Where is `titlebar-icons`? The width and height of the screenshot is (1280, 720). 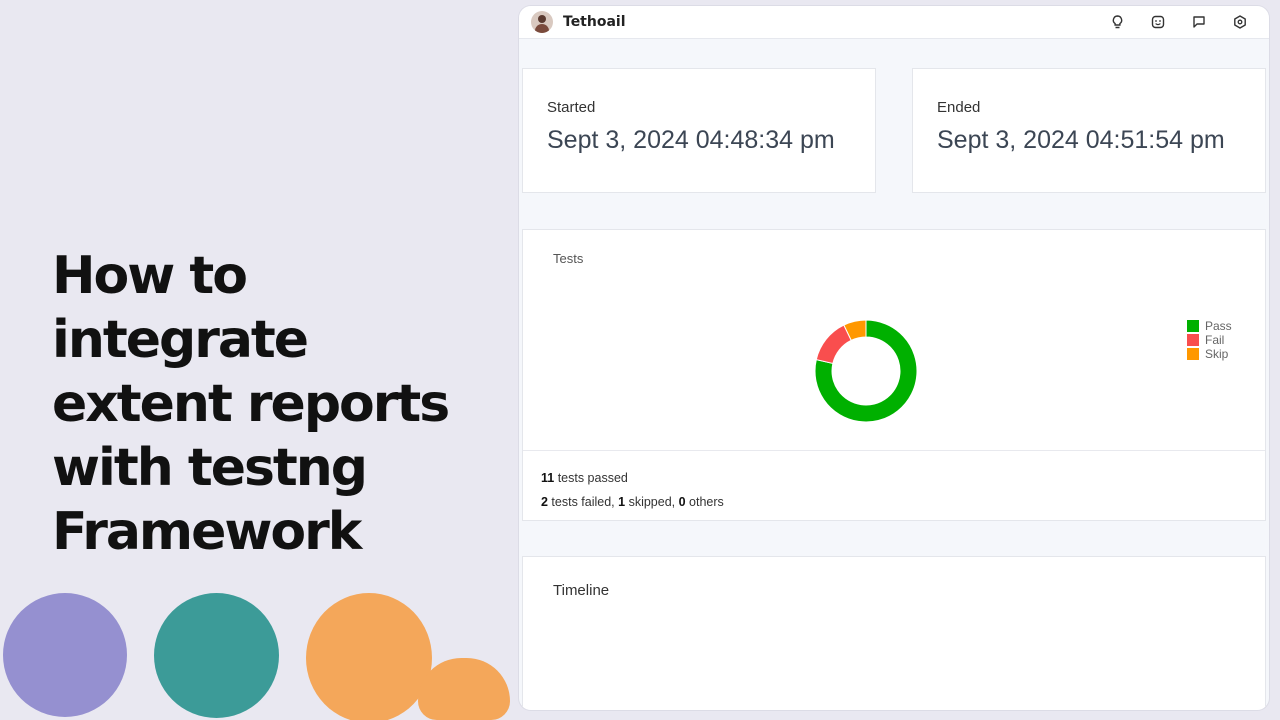
titlebar-icons is located at coordinates (1183, 22).